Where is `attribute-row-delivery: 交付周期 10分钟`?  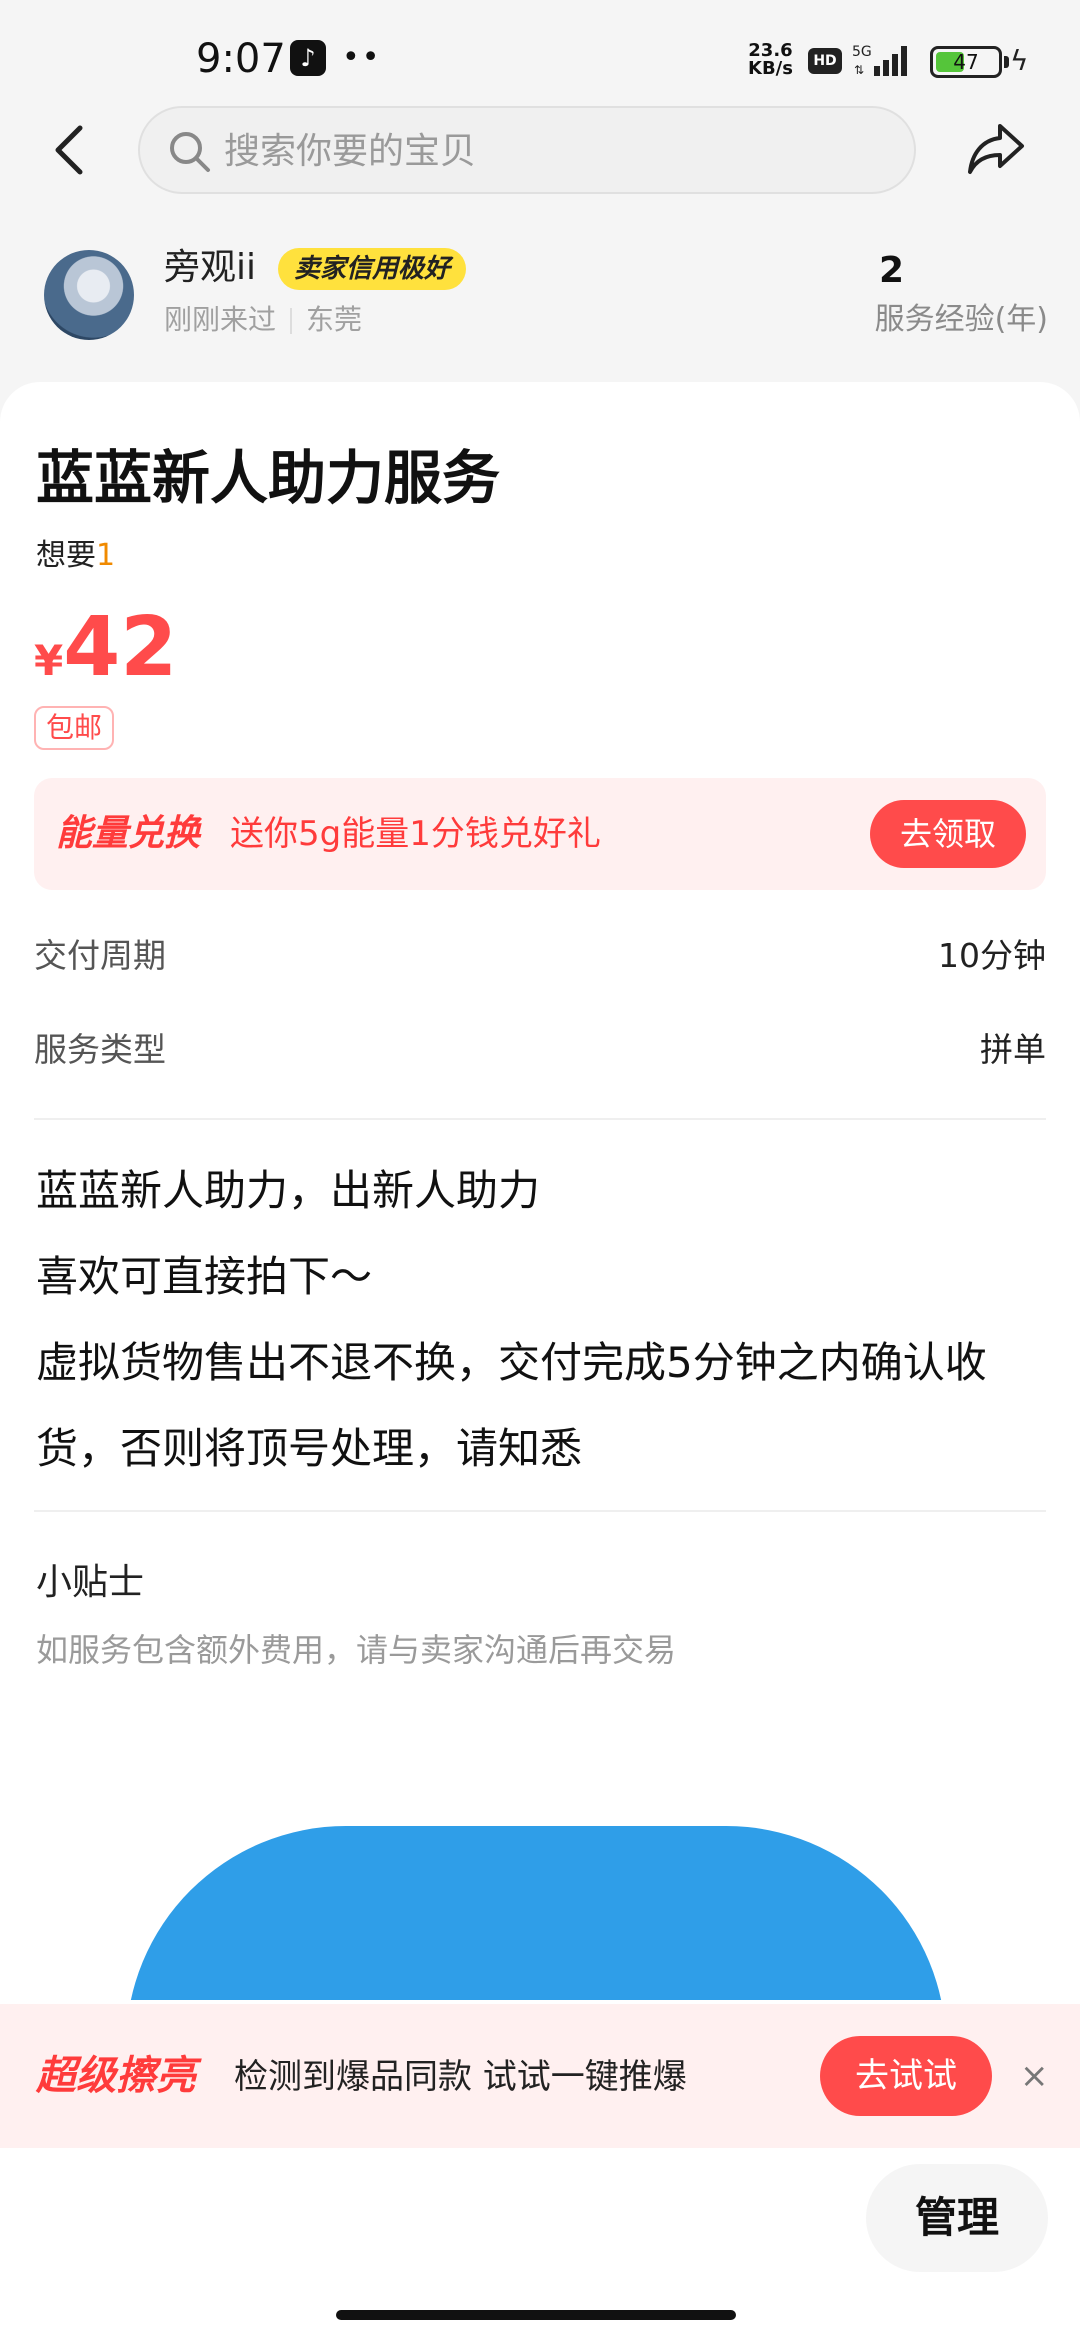
attribute-row-delivery: 交付周期 10分钟 is located at coordinates (540, 956).